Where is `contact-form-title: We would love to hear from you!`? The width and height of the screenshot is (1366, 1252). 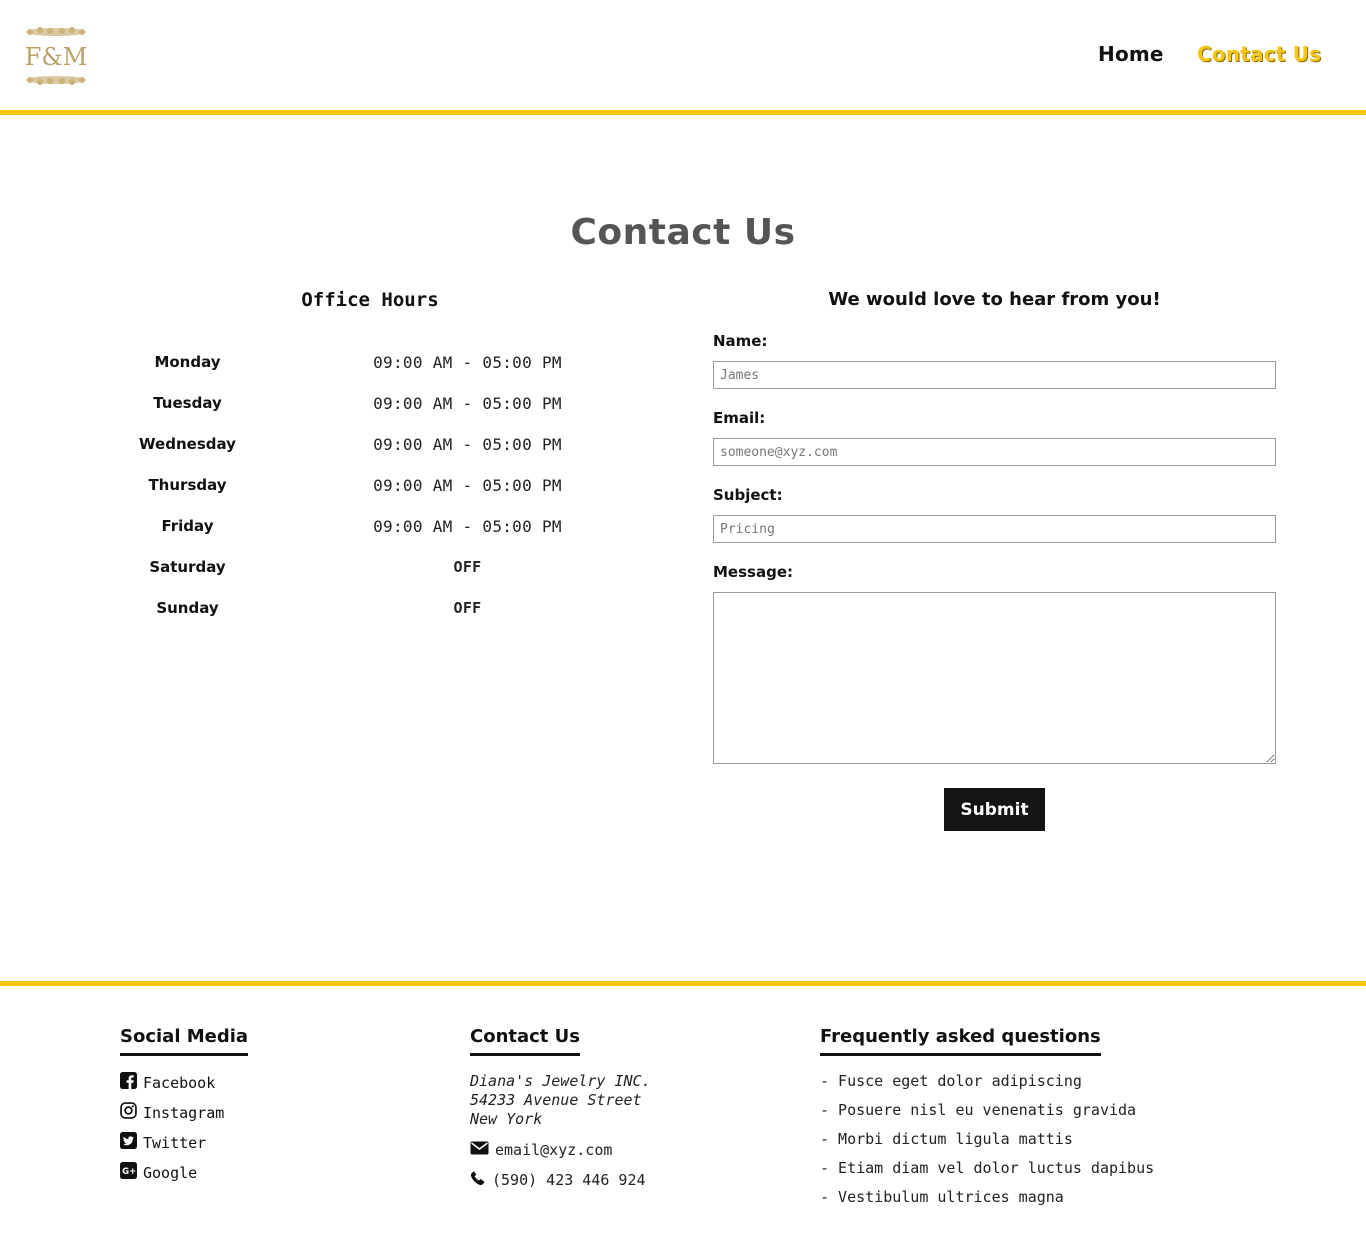 contact-form-title: We would love to hear from you! is located at coordinates (994, 299).